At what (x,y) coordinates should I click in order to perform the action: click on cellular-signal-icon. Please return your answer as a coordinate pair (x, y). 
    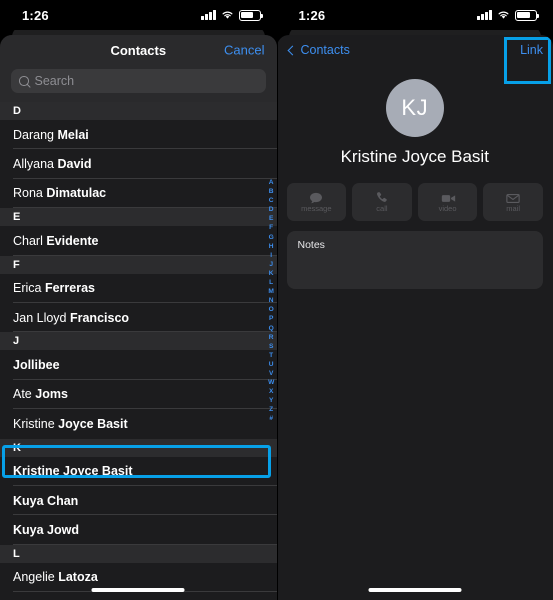
    Looking at the image, I should click on (208, 15).